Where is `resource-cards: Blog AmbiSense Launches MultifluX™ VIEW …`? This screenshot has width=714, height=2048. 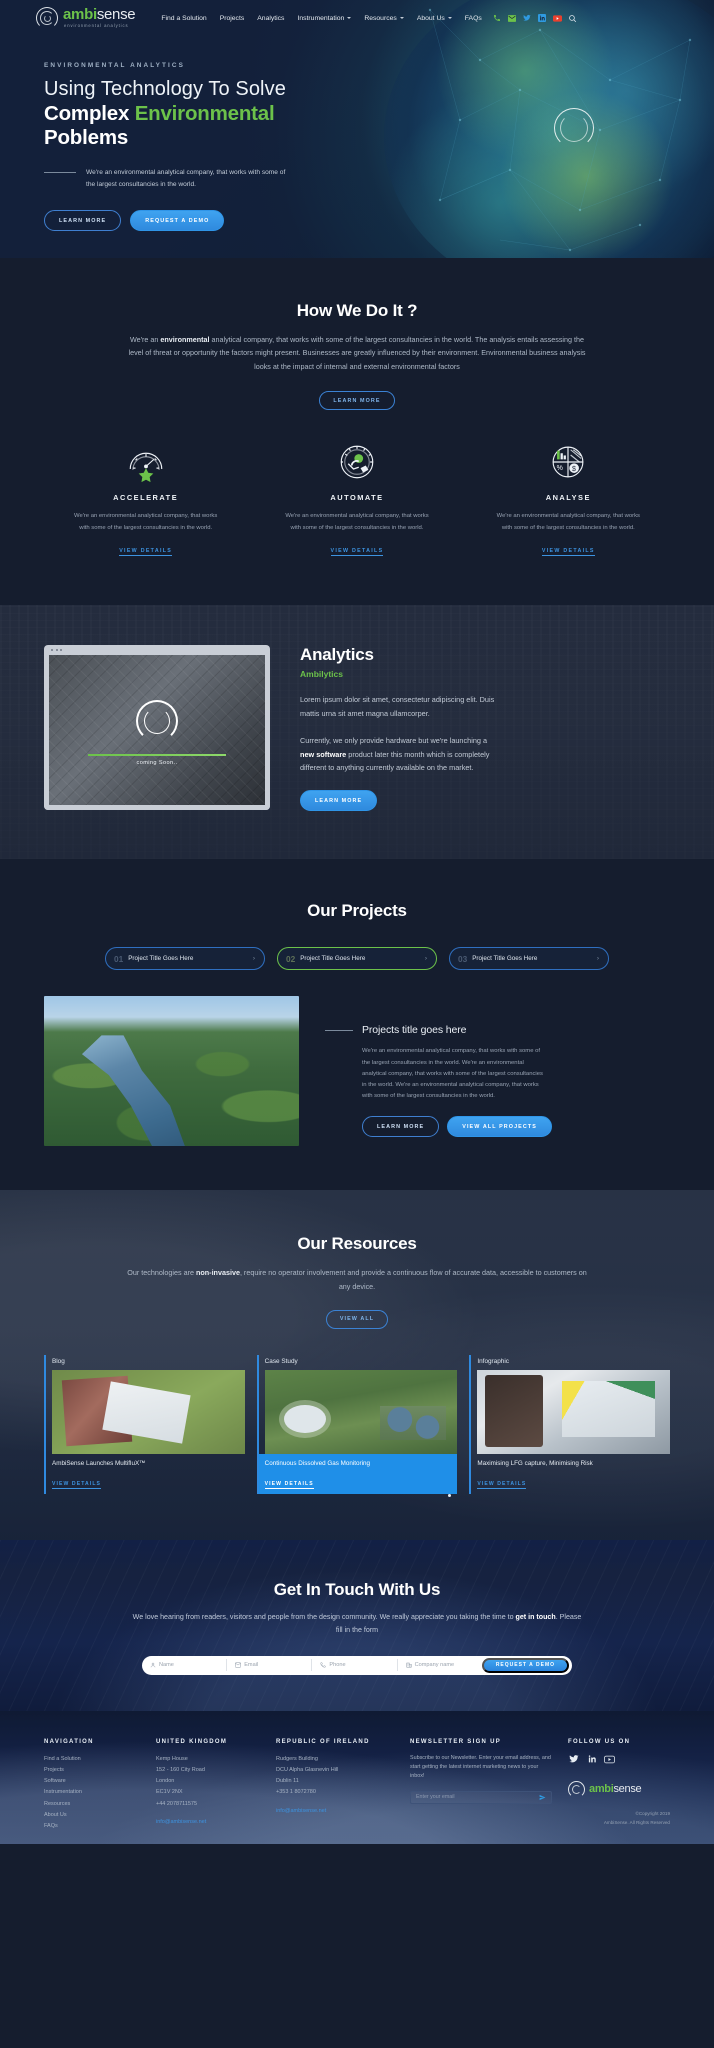
resource-cards: Blog AmbiSense Launches MultifluX™ VIEW … is located at coordinates (357, 1426).